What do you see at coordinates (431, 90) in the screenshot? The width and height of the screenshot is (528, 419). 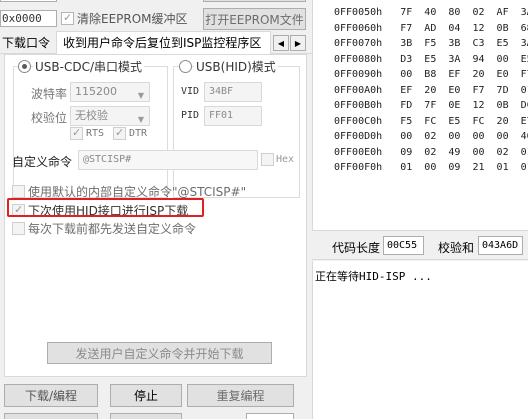 I see `hex-row: 0FF00A0h EF 20 E0 F7 7D 01` at bounding box center [431, 90].